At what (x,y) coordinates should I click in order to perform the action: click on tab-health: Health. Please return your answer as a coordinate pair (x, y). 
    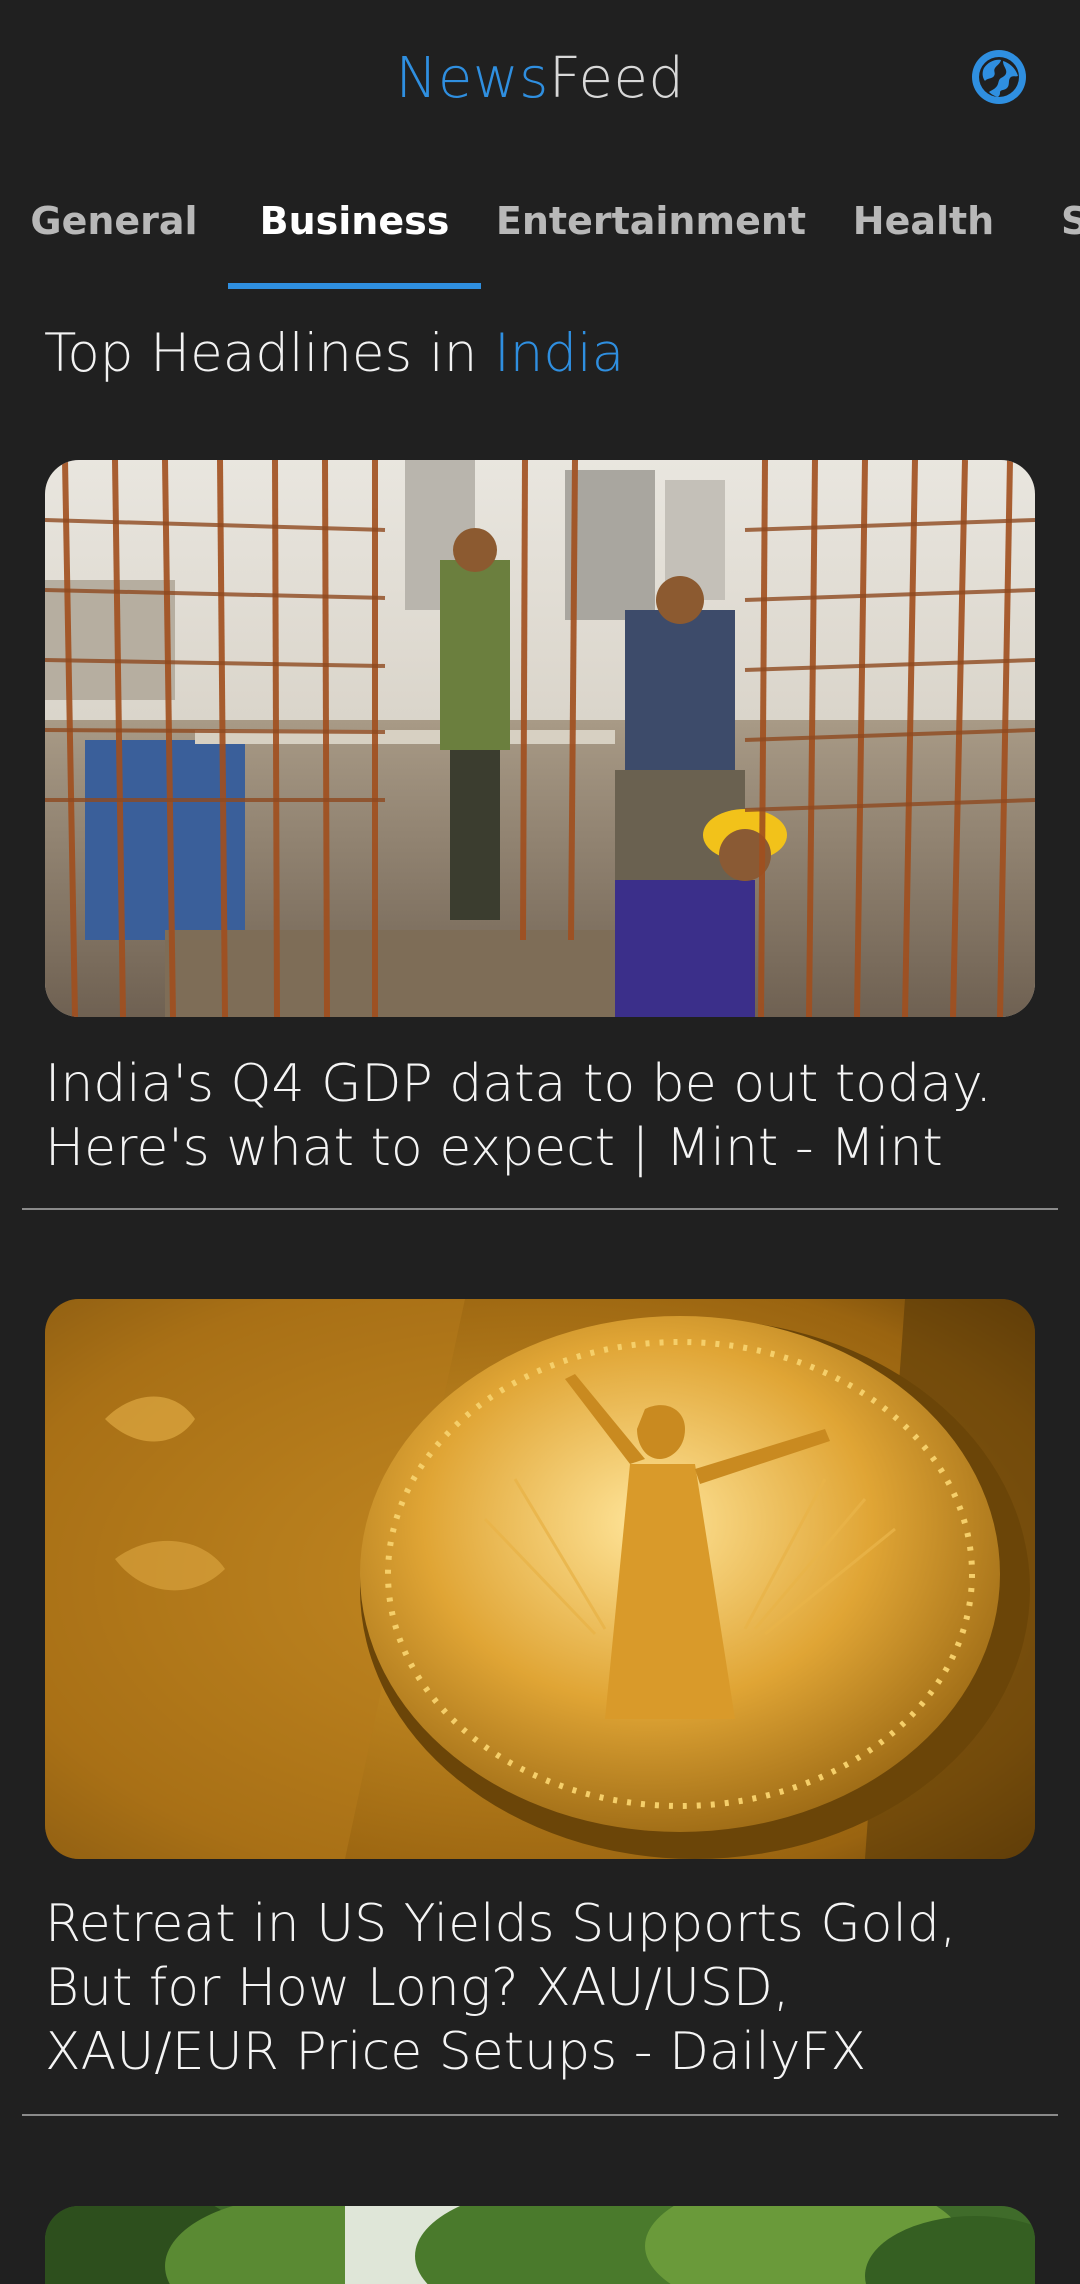
    Looking at the image, I should click on (923, 228).